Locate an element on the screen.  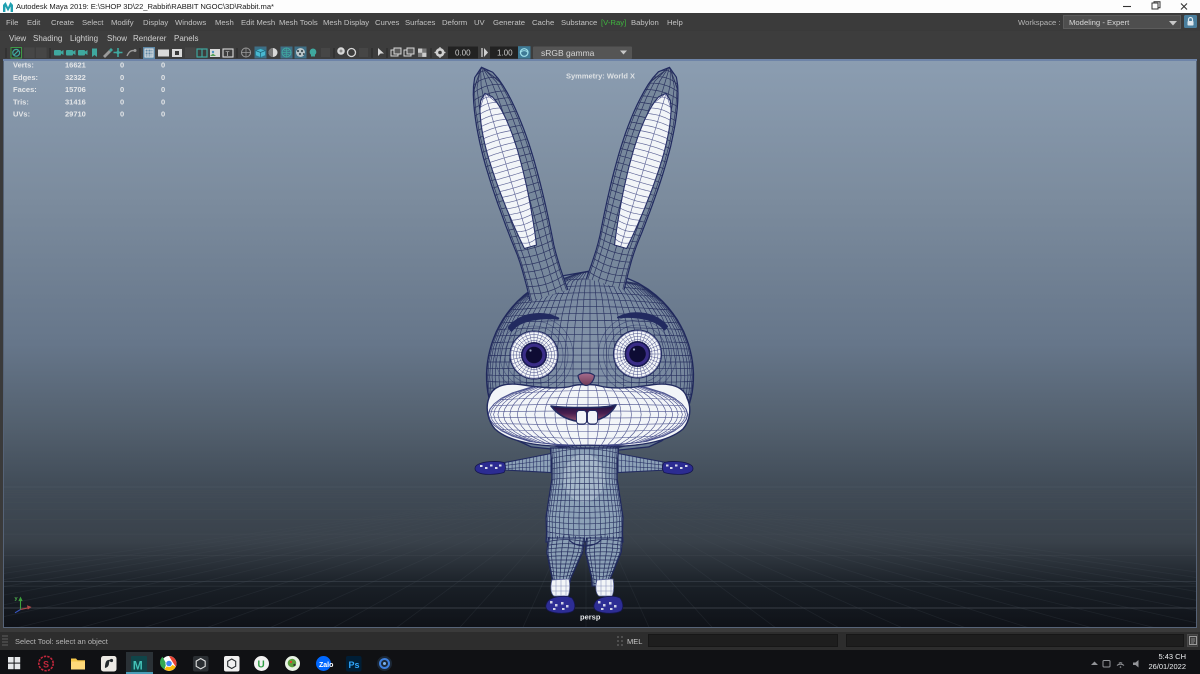
svg-text: S is located at coordinates (46, 665).